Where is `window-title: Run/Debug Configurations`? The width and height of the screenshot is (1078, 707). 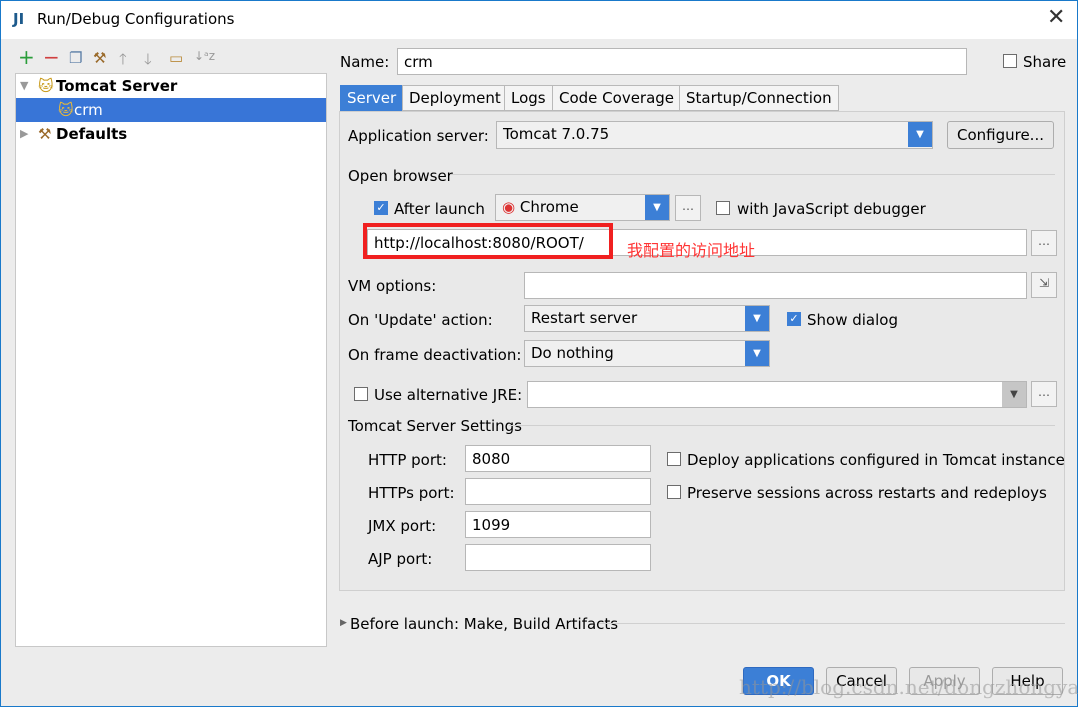
window-title: Run/Debug Configurations is located at coordinates (136, 19).